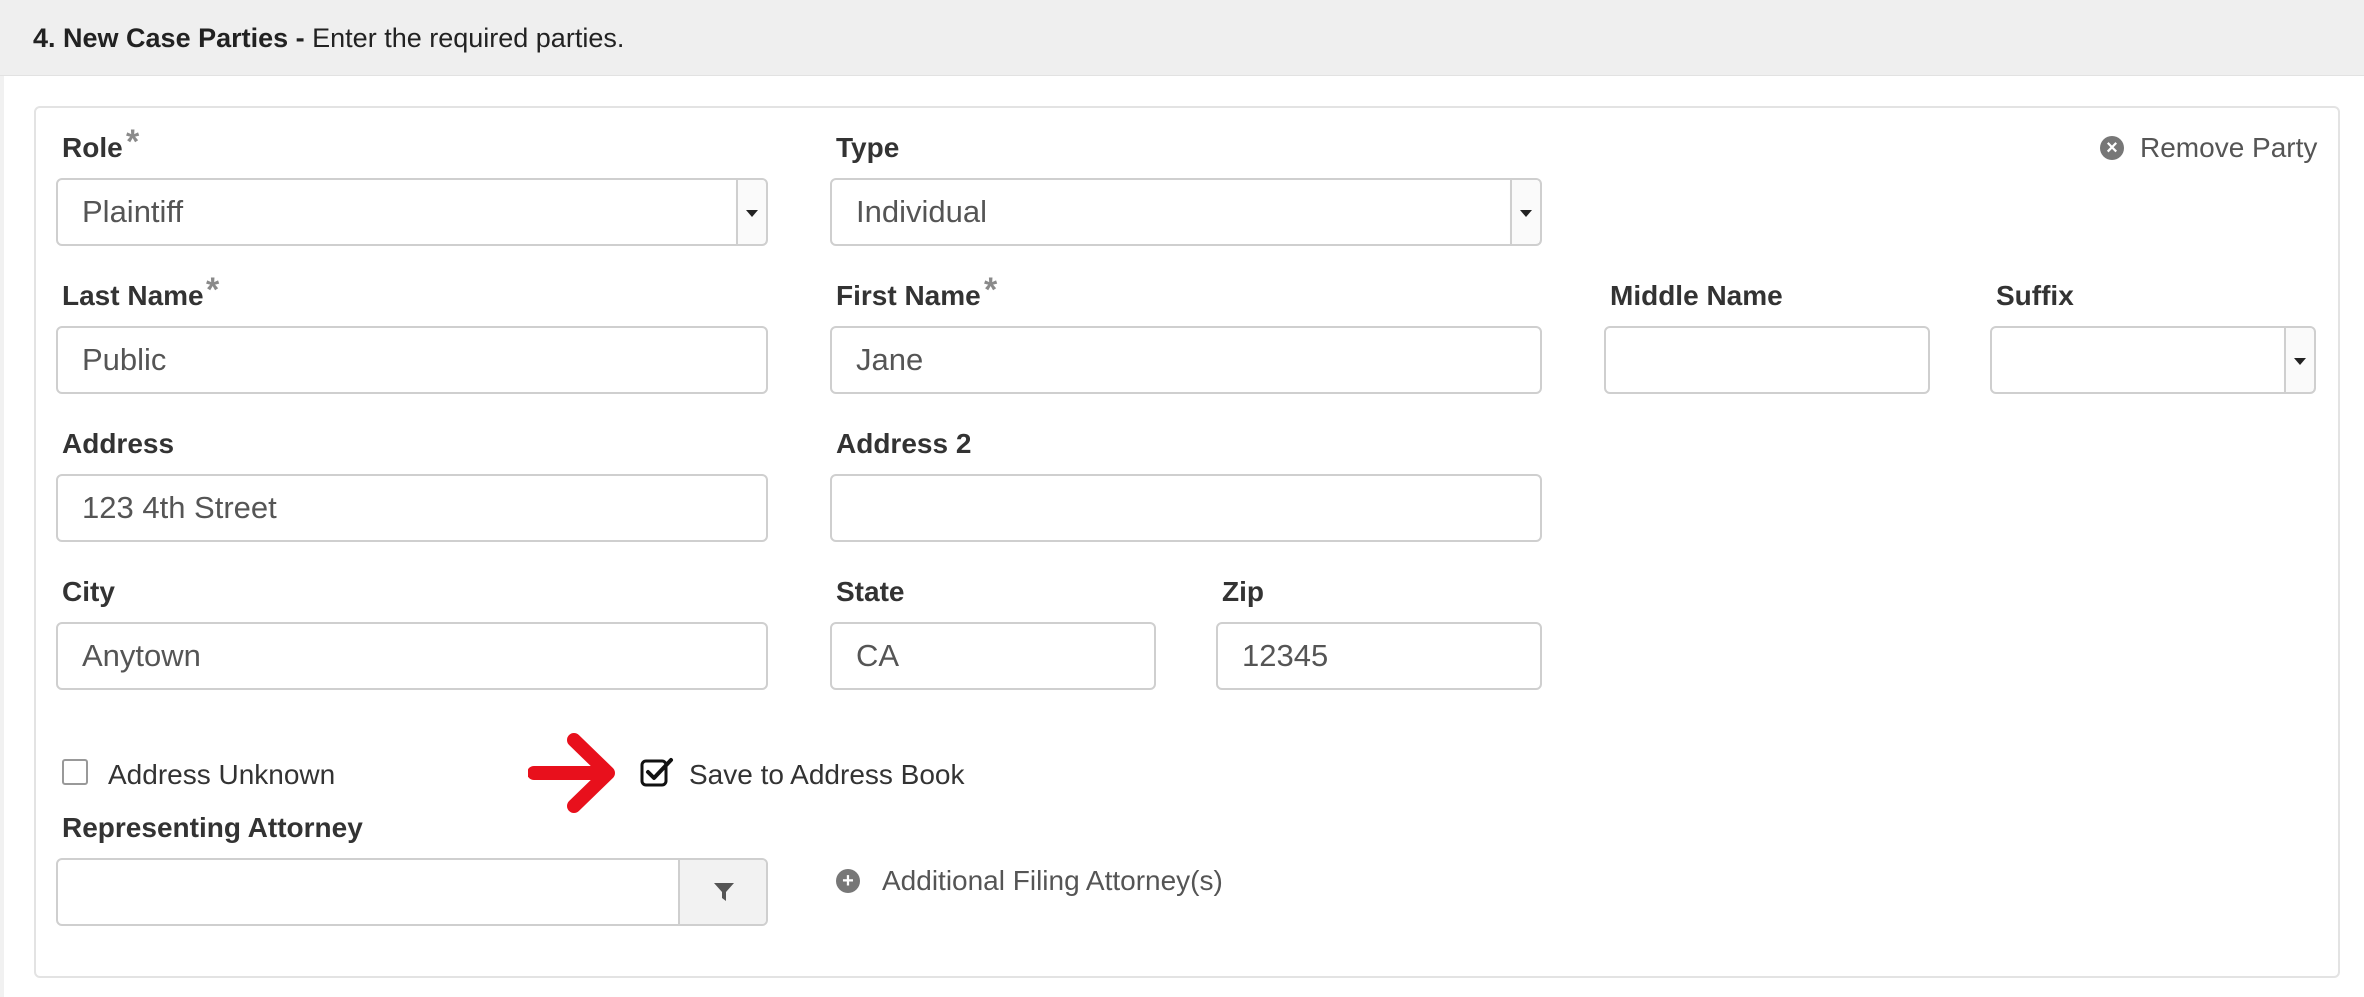 The image size is (2364, 997). What do you see at coordinates (2153, 360) in the screenshot?
I see `suffix-select` at bounding box center [2153, 360].